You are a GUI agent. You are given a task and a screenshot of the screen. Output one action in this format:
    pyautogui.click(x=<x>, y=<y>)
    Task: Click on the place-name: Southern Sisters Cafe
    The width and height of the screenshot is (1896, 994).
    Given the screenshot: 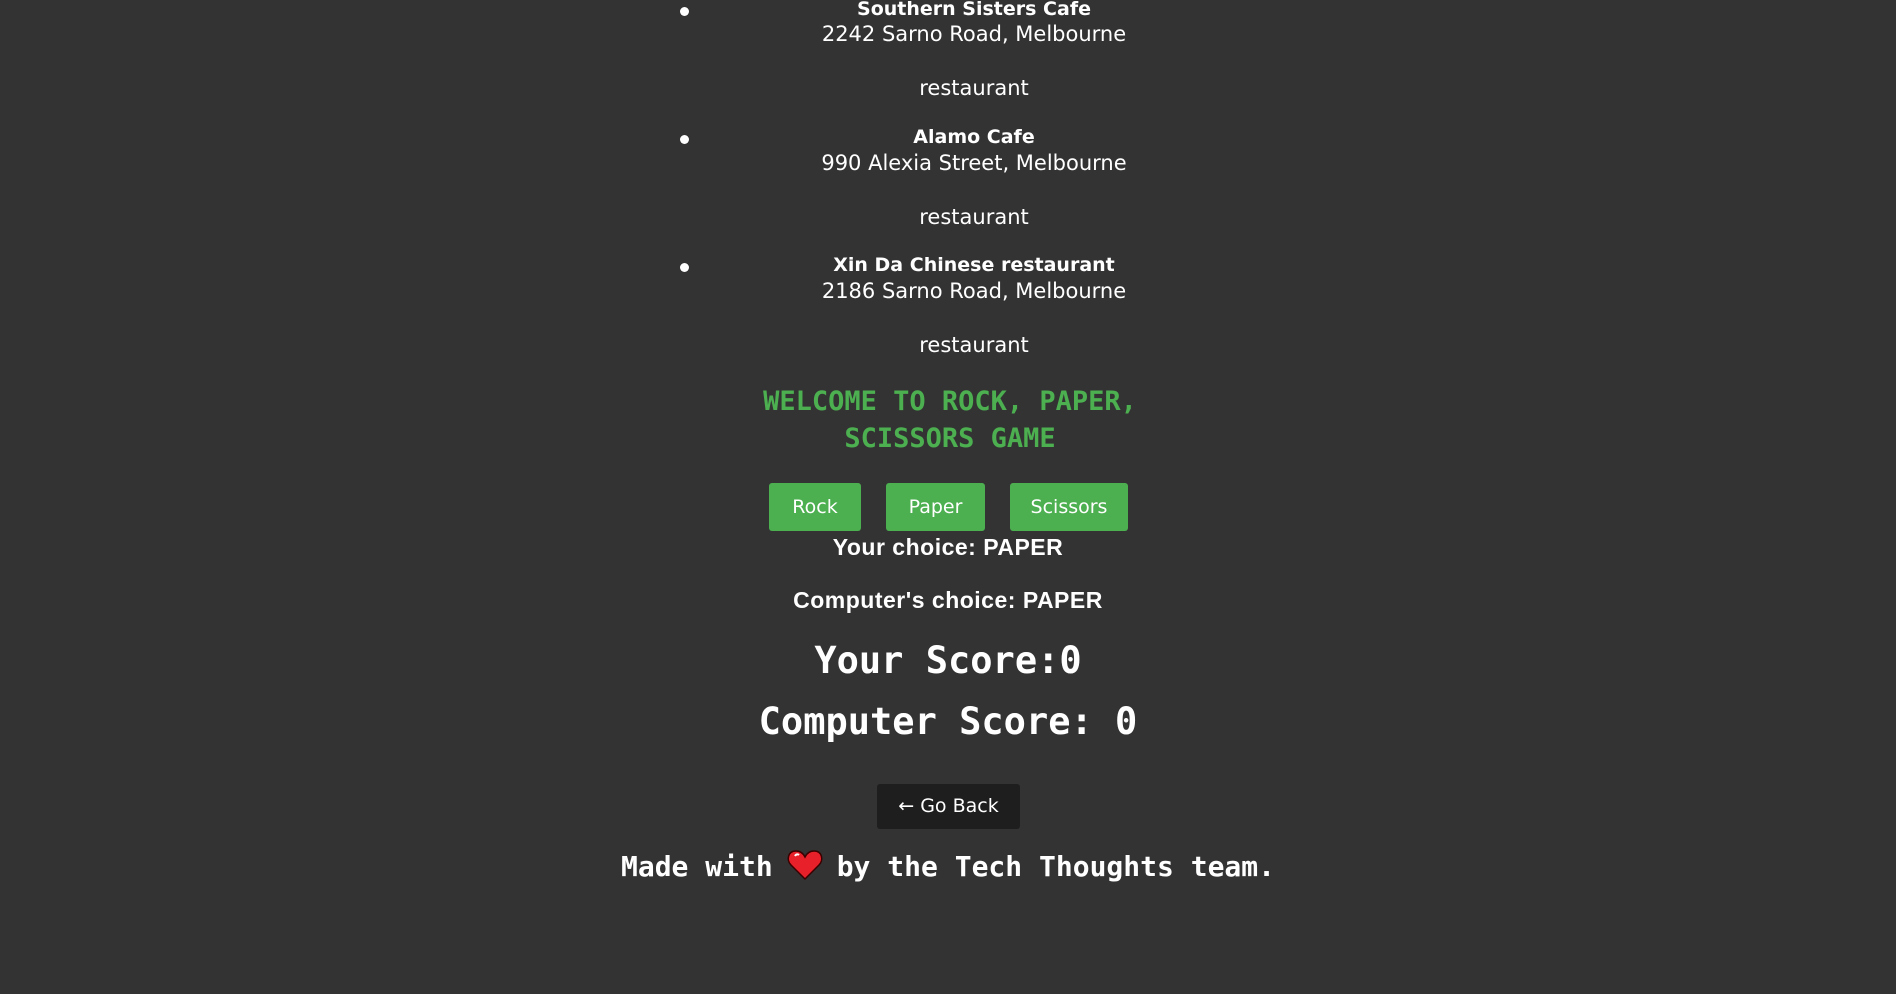 What is the action you would take?
    pyautogui.click(x=974, y=10)
    